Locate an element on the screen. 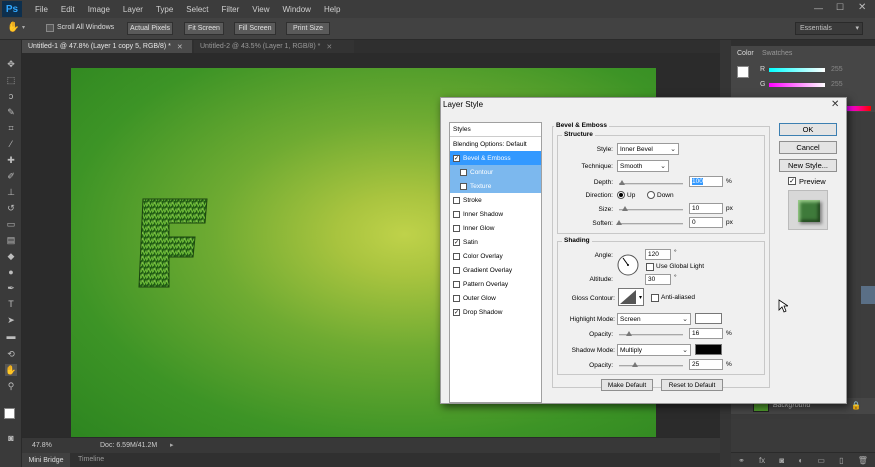  crop-tool-icon: ⌗ is located at coordinates (11, 128).